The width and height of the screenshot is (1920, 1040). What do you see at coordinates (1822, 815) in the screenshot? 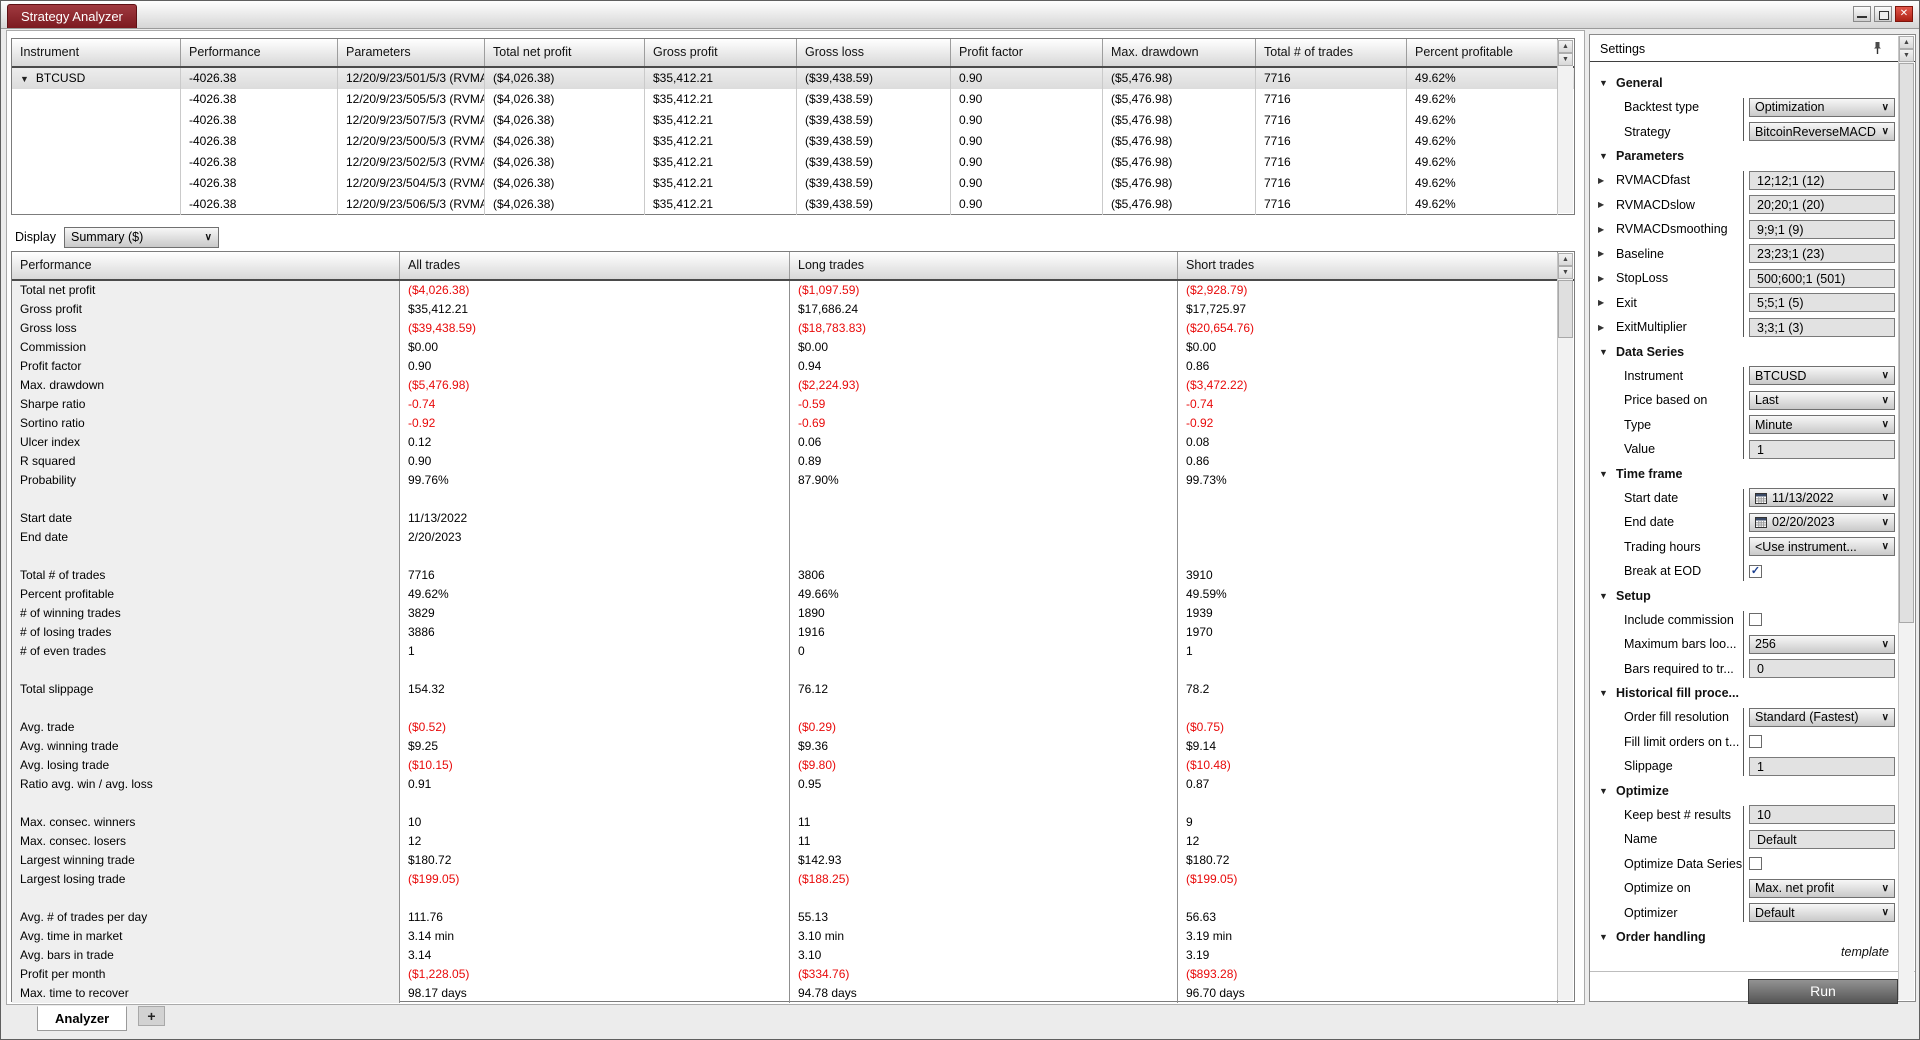
I see `keep-best-results-input: 10` at bounding box center [1822, 815].